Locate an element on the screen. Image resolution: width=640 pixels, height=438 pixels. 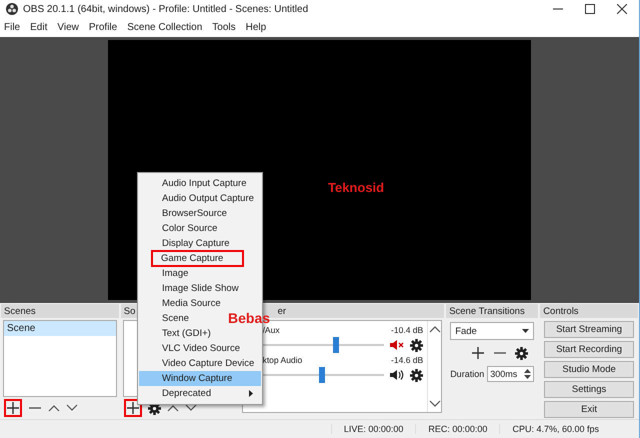
menu-item: View is located at coordinates (68, 28).